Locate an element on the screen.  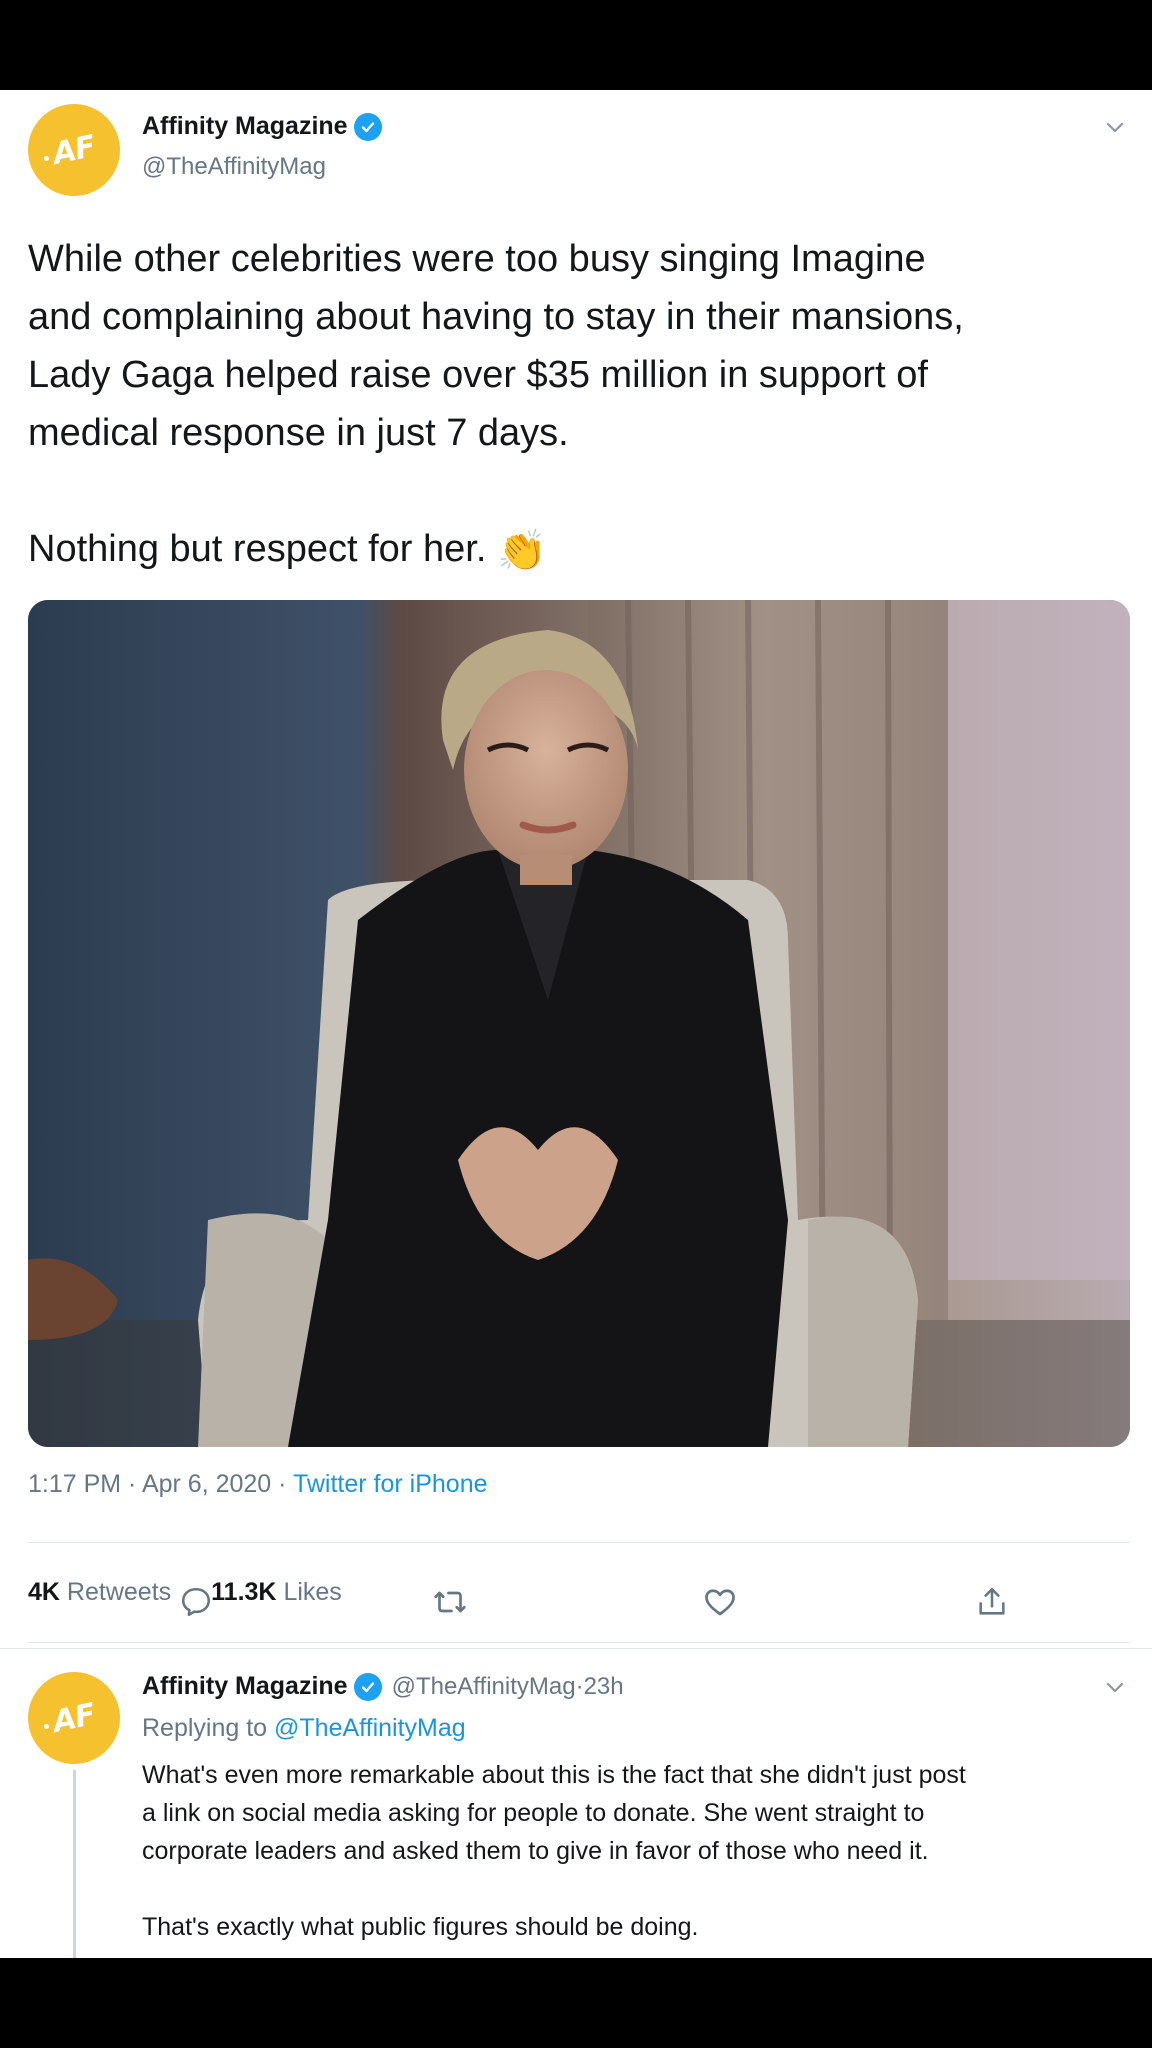
reply-author-avatar: AF is located at coordinates (74, 1718).